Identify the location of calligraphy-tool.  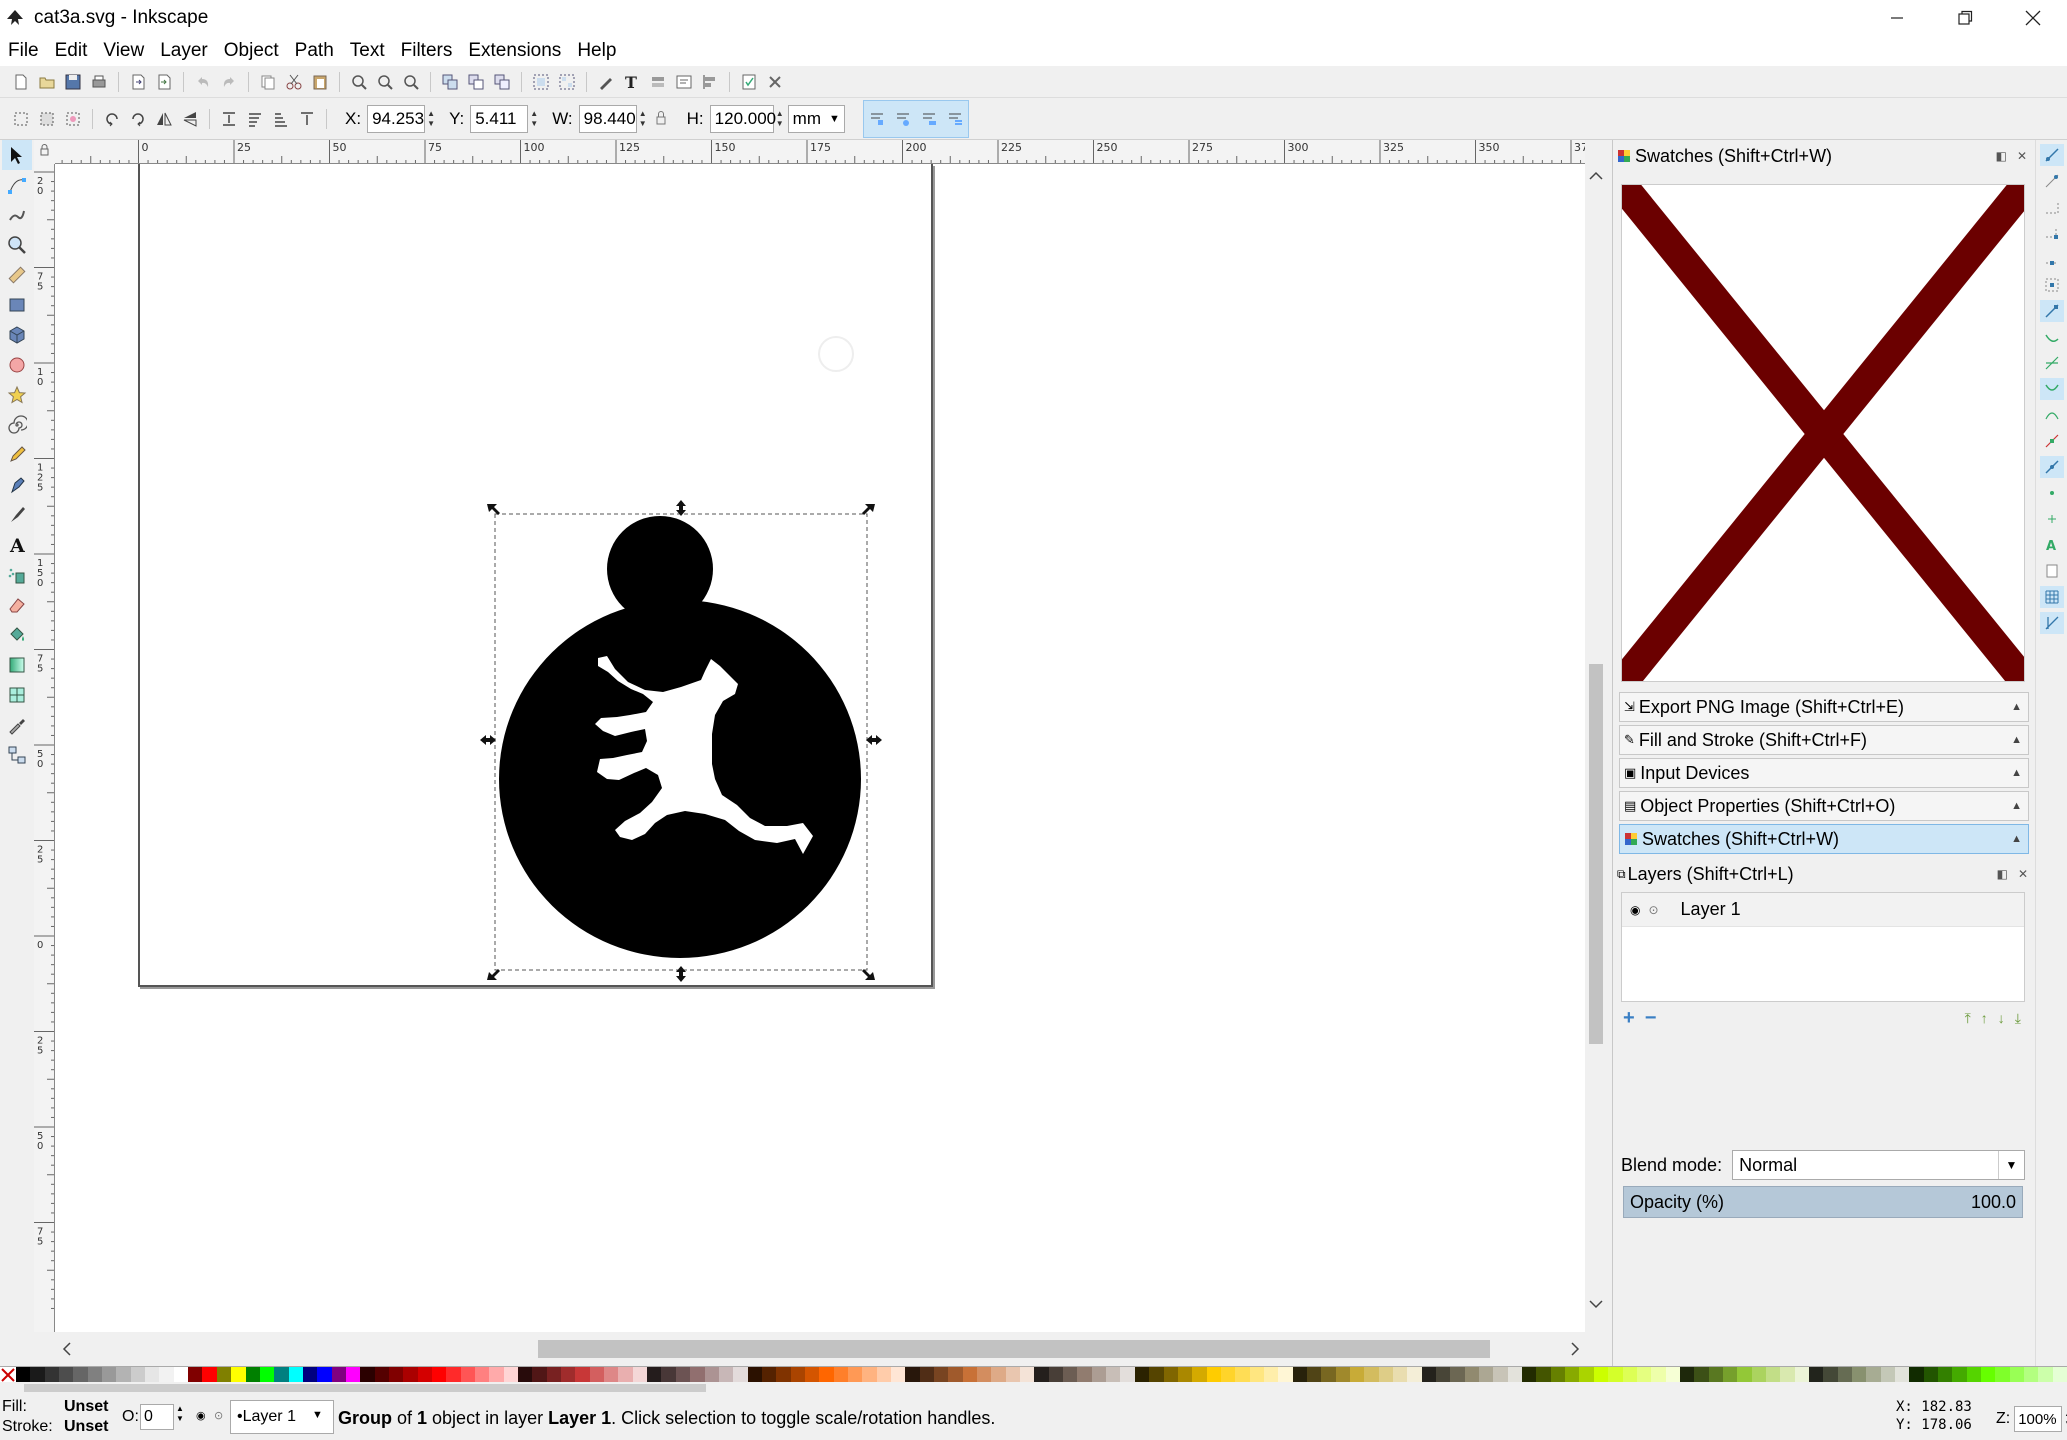
(17, 515).